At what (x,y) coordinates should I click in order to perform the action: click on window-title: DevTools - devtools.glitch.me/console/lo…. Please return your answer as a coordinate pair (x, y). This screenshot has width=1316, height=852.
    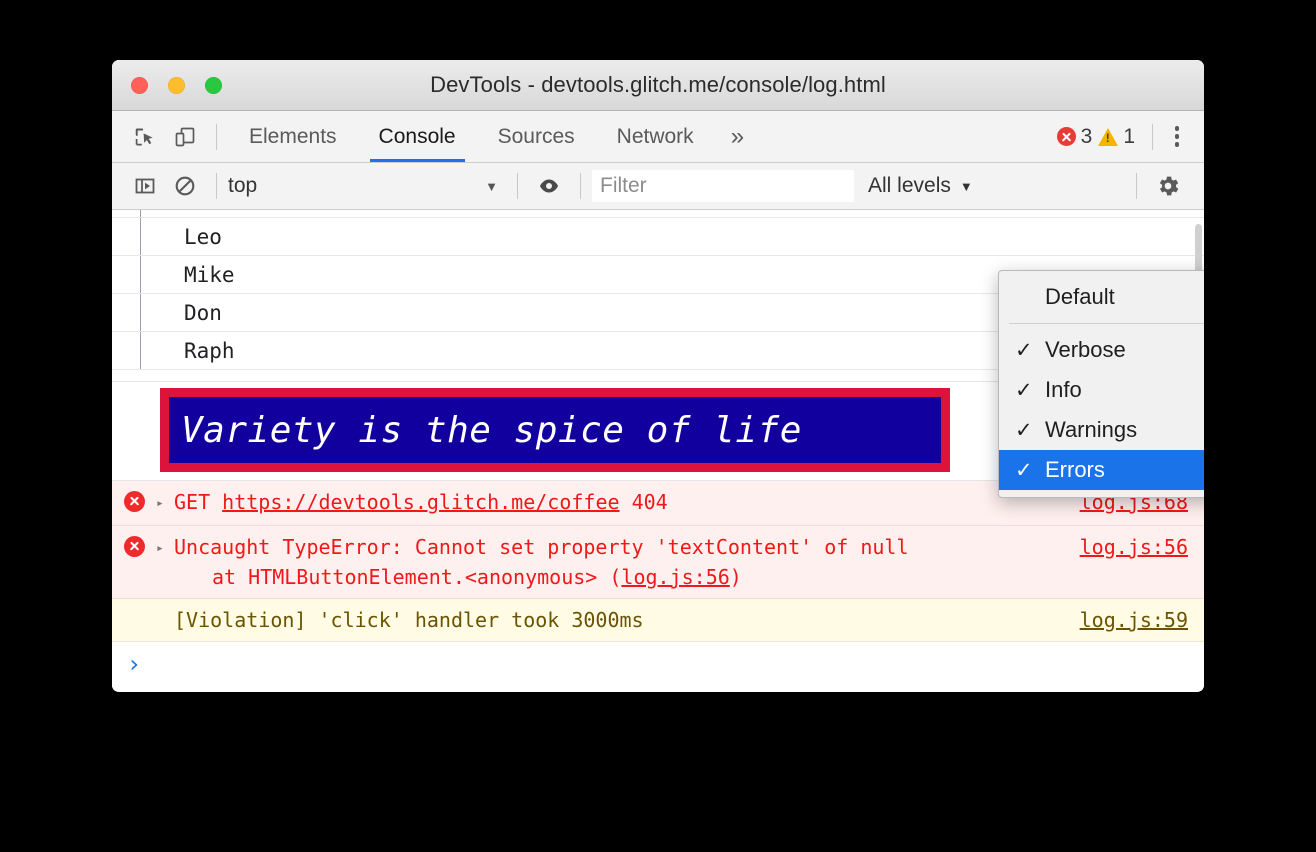
    Looking at the image, I should click on (658, 84).